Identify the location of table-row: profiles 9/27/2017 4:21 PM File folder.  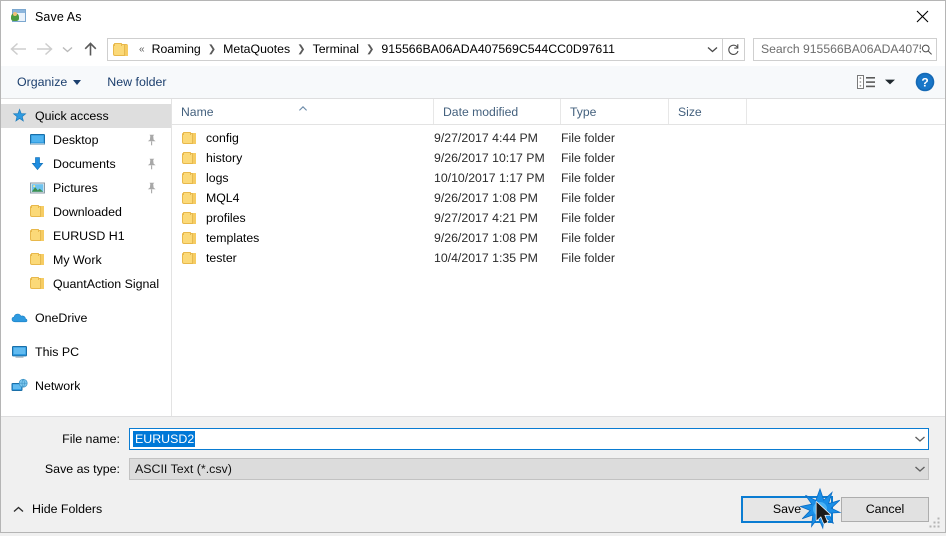
(558, 218).